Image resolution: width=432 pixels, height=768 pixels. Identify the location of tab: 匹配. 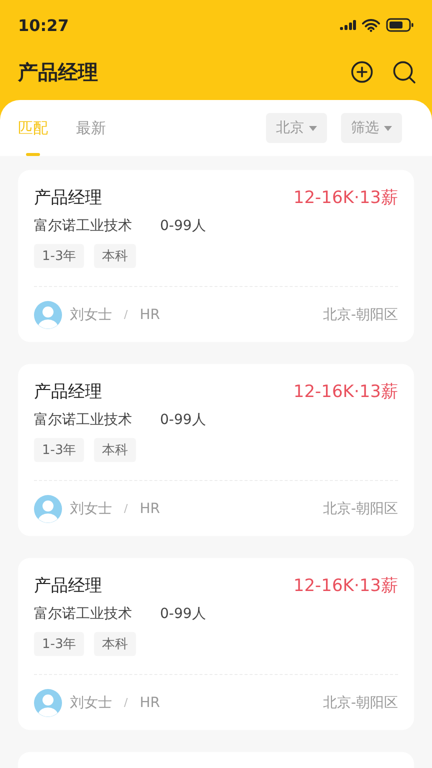
(33, 128).